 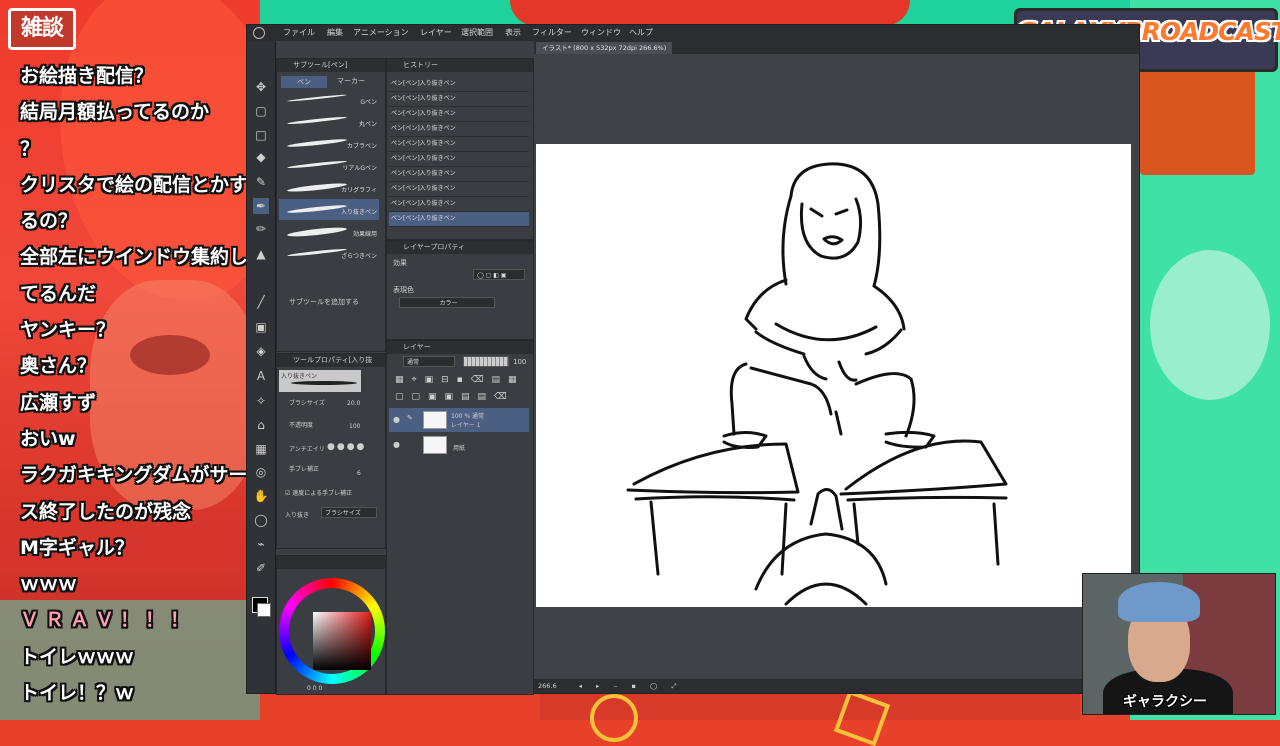 What do you see at coordinates (30, 148) in the screenshot?
I see `chat-message: ？` at bounding box center [30, 148].